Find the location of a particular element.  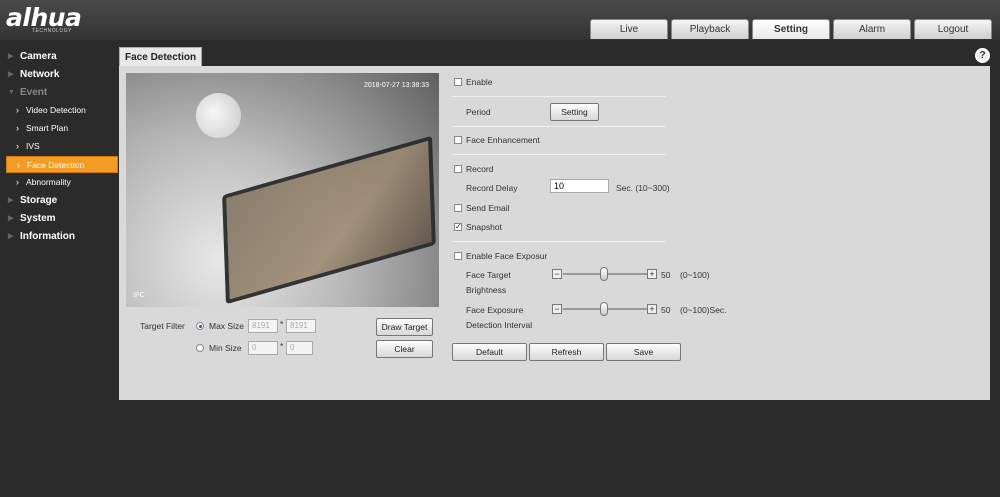

brightness-label-line2: Brightness is located at coordinates (486, 290).